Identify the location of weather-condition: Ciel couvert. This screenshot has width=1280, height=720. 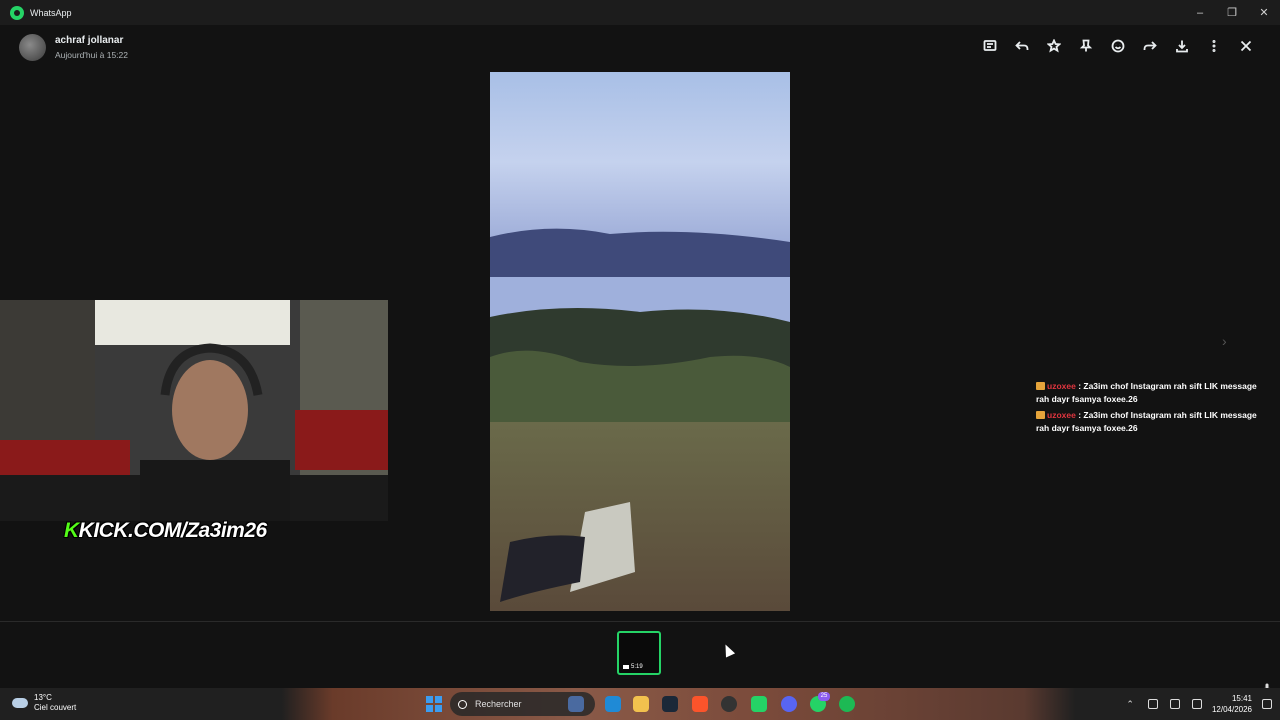
(55, 707).